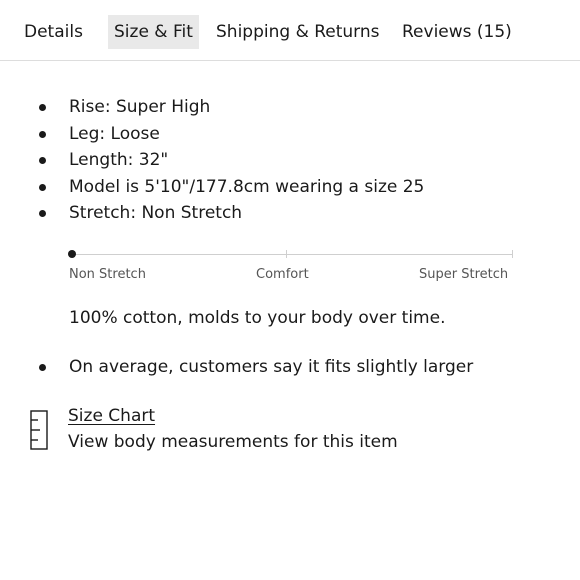 This screenshot has width=580, height=580. Describe the element at coordinates (457, 32) in the screenshot. I see `tab-reviews: Reviews (15)` at that location.